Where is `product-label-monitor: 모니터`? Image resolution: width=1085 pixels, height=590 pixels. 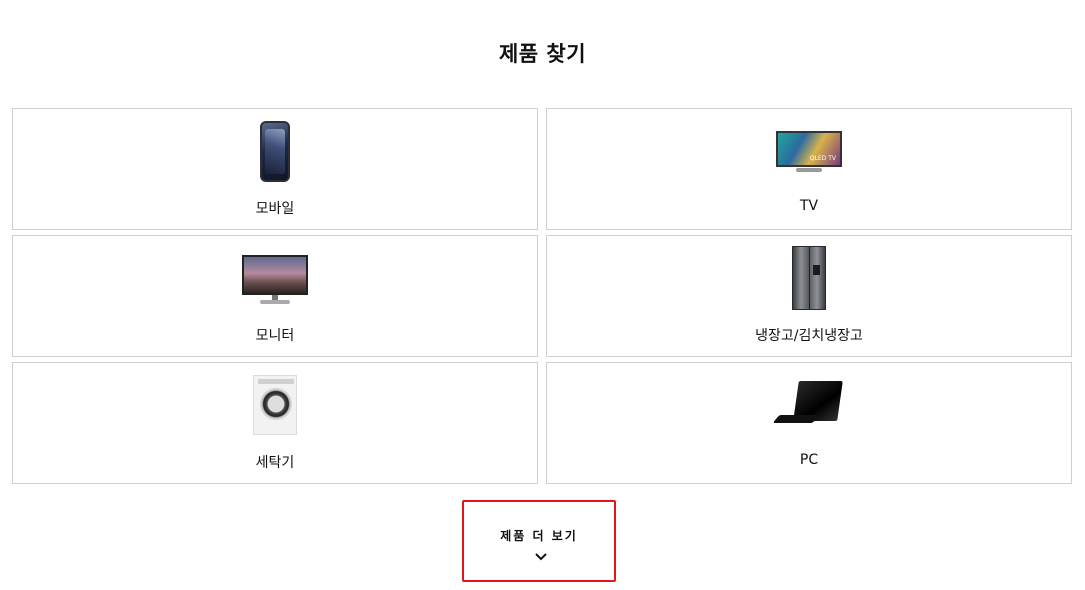 product-label-monitor: 모니터 is located at coordinates (275, 336).